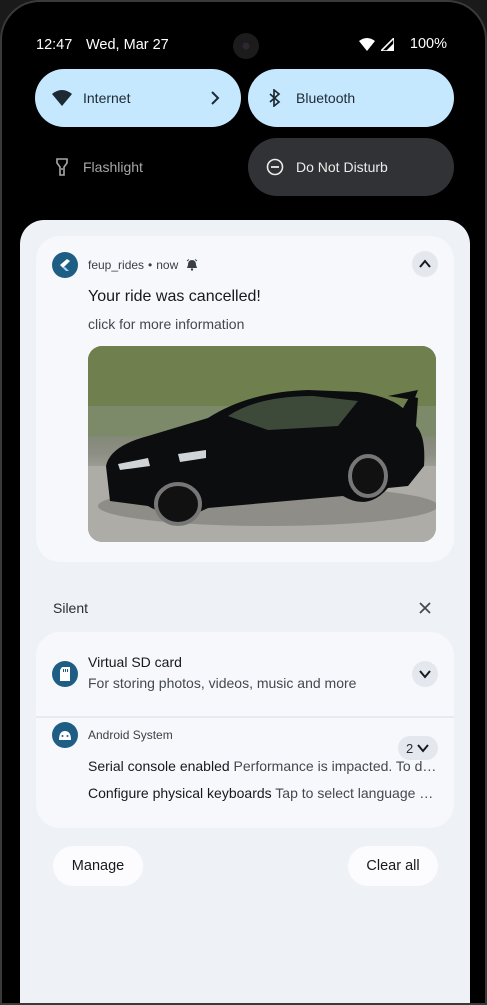 This screenshot has width=487, height=1005. Describe the element at coordinates (65, 735) in the screenshot. I see `android-system-app-icon` at that location.